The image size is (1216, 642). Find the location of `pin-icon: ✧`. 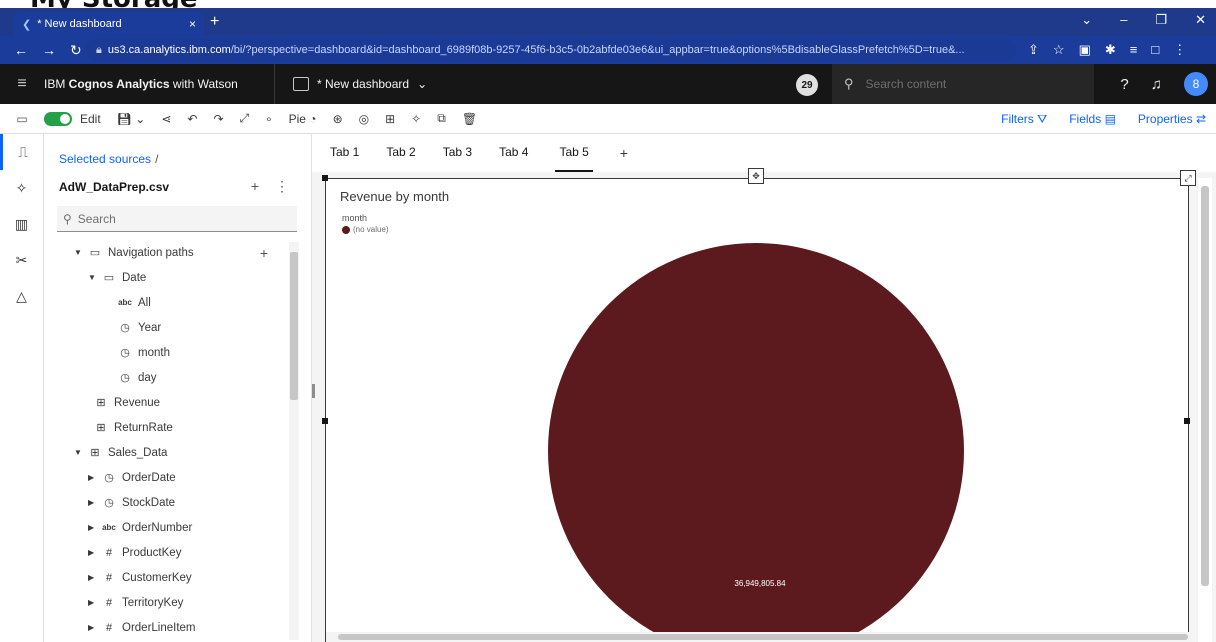

pin-icon: ✧ is located at coordinates (416, 119).